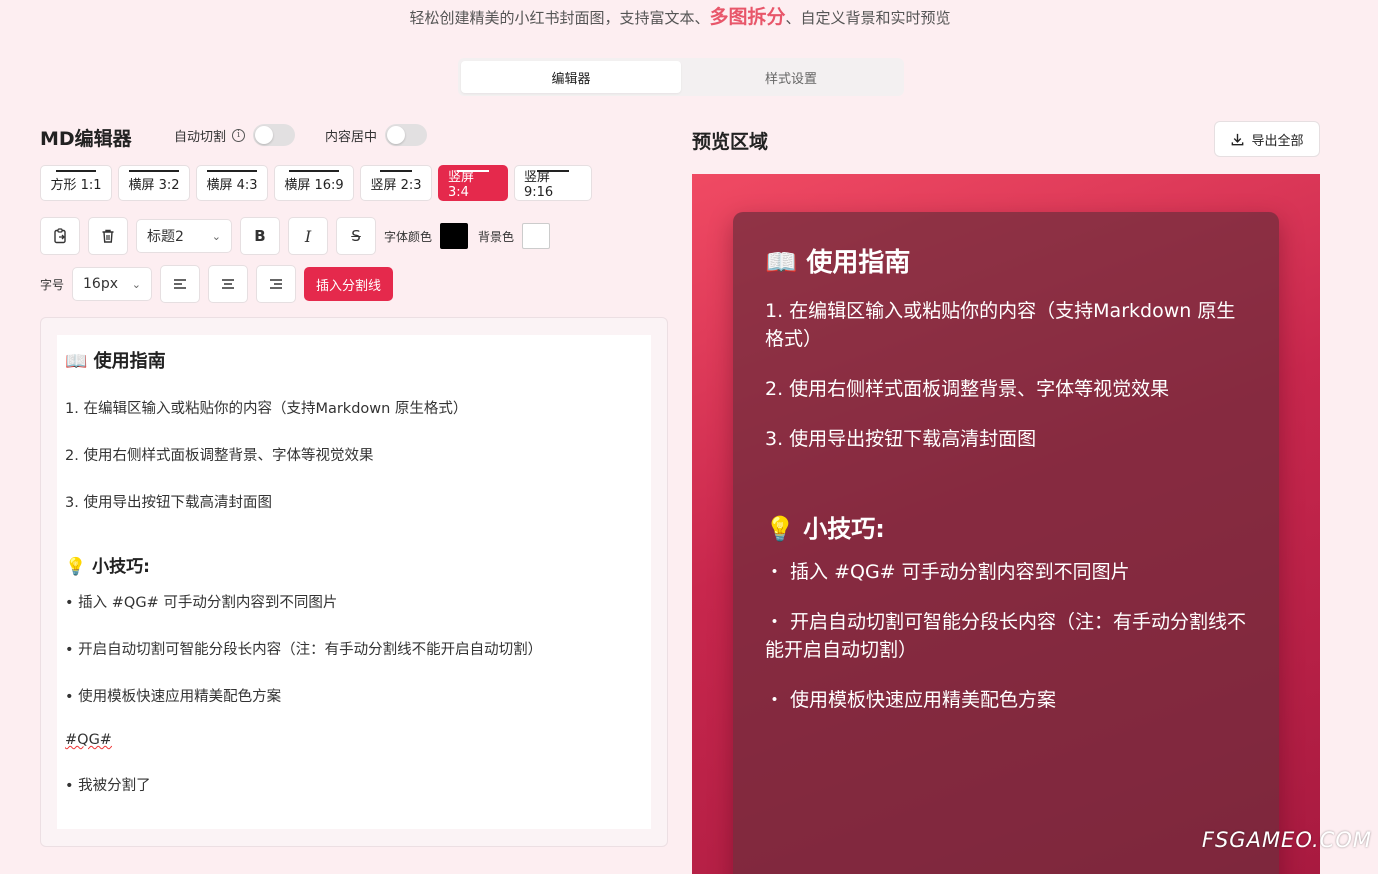  I want to click on editor-tips-heading: 💡 小技巧:, so click(354, 564).